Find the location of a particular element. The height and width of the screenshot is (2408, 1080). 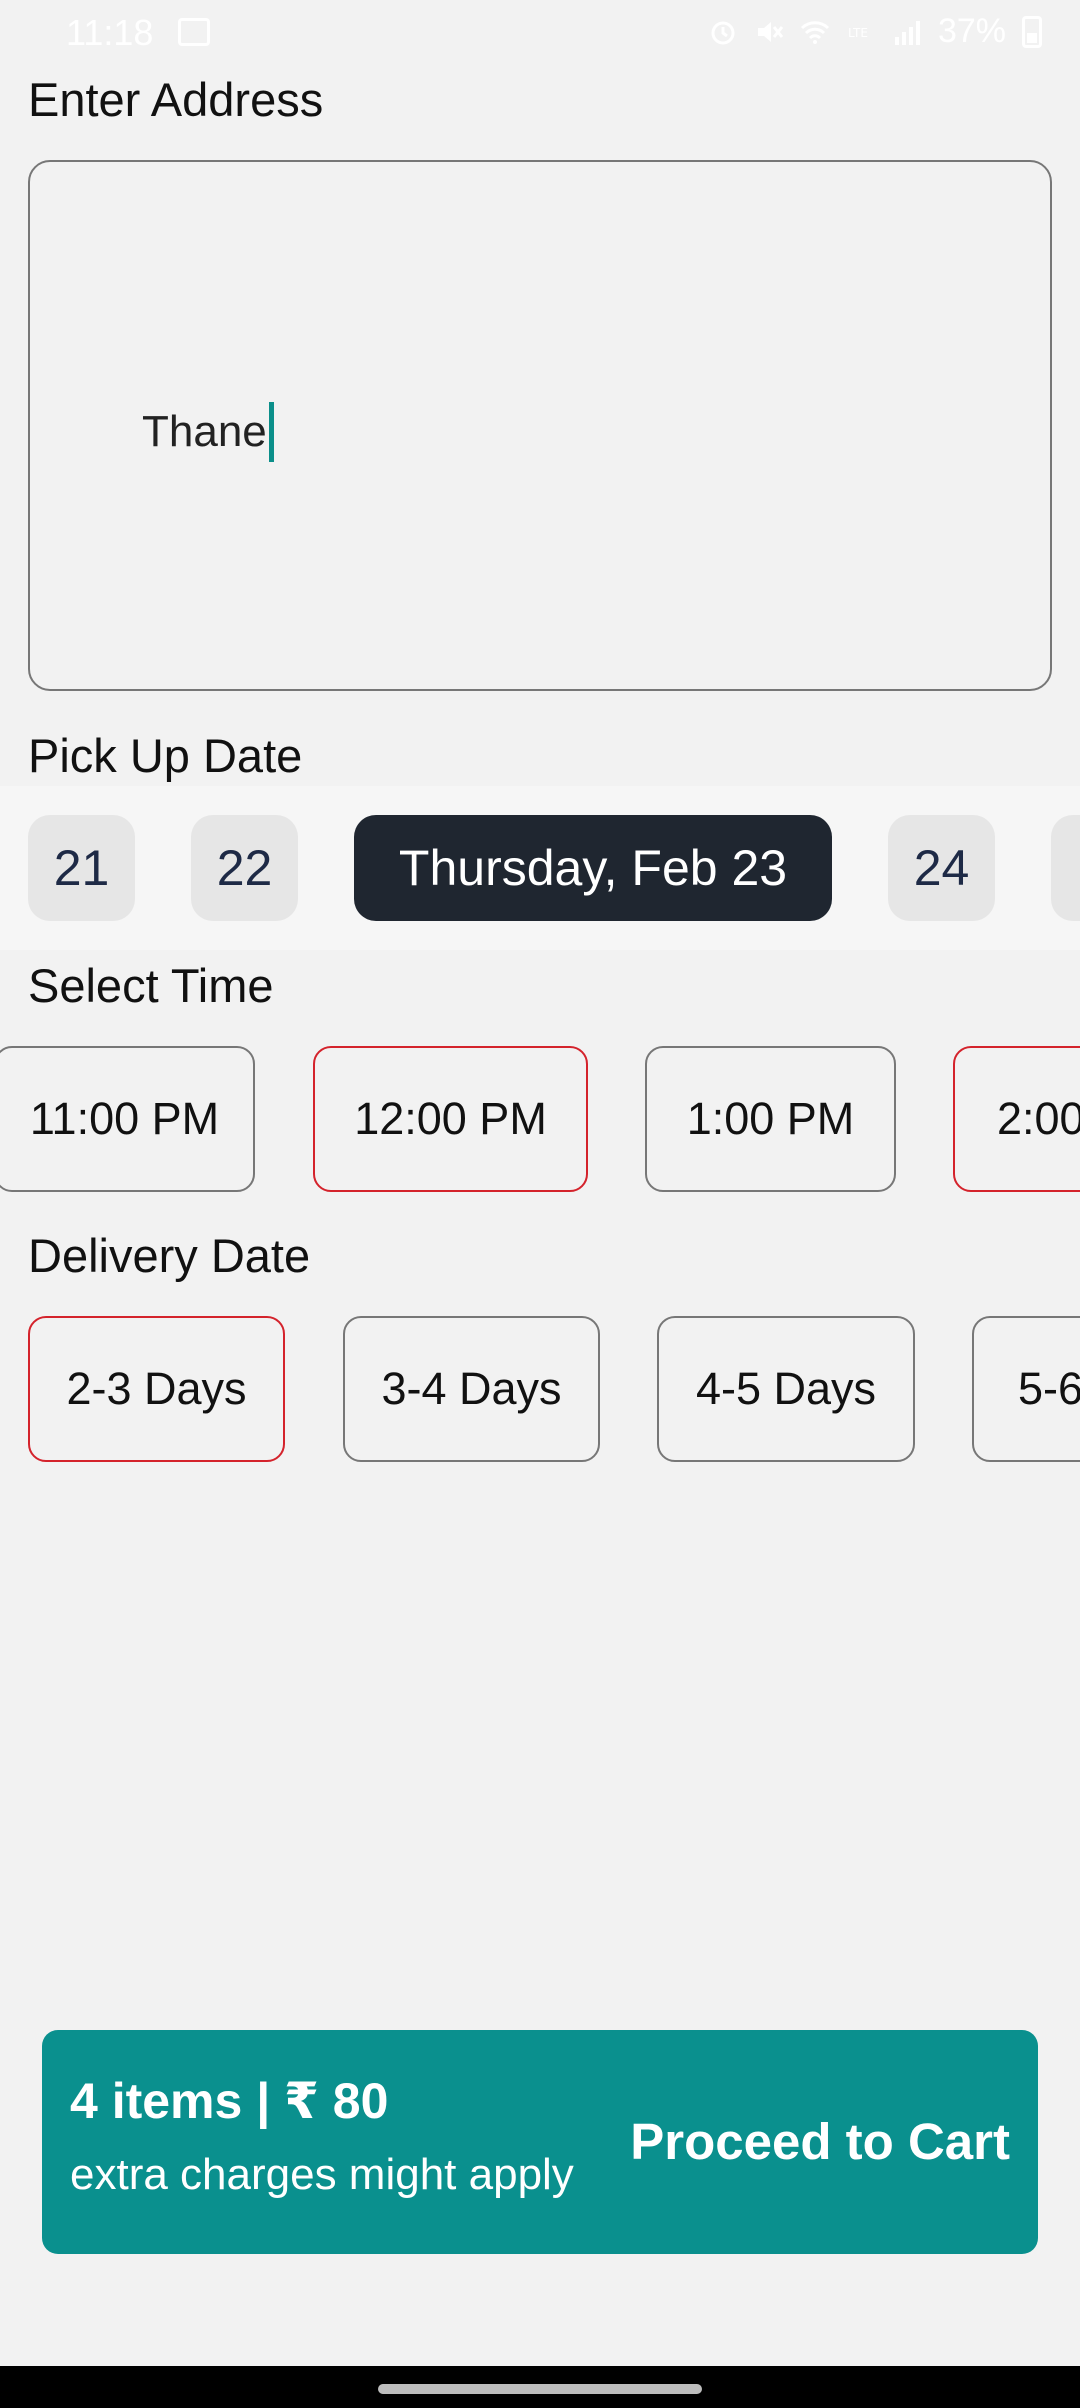

pickup-title: Pick Up Date is located at coordinates (165, 755).